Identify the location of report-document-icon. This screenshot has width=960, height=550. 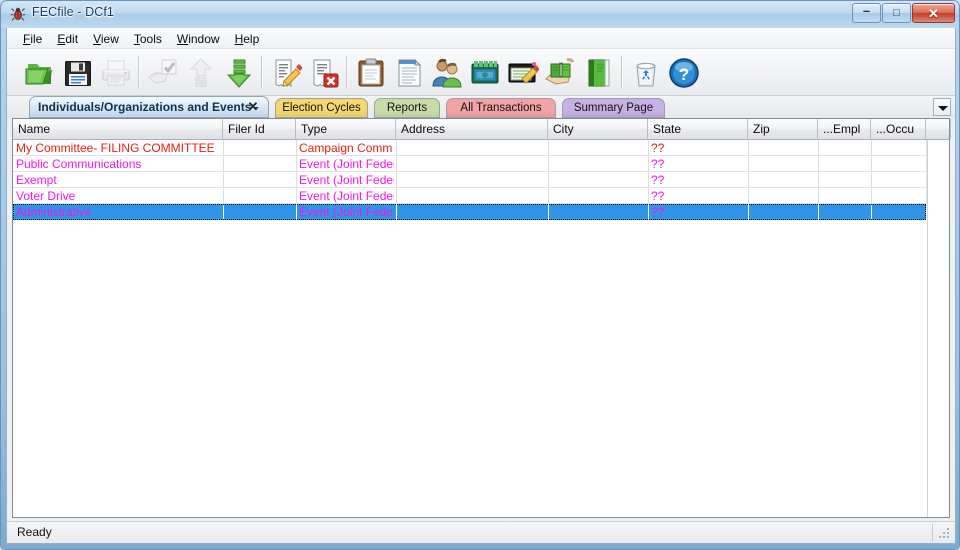
(409, 73).